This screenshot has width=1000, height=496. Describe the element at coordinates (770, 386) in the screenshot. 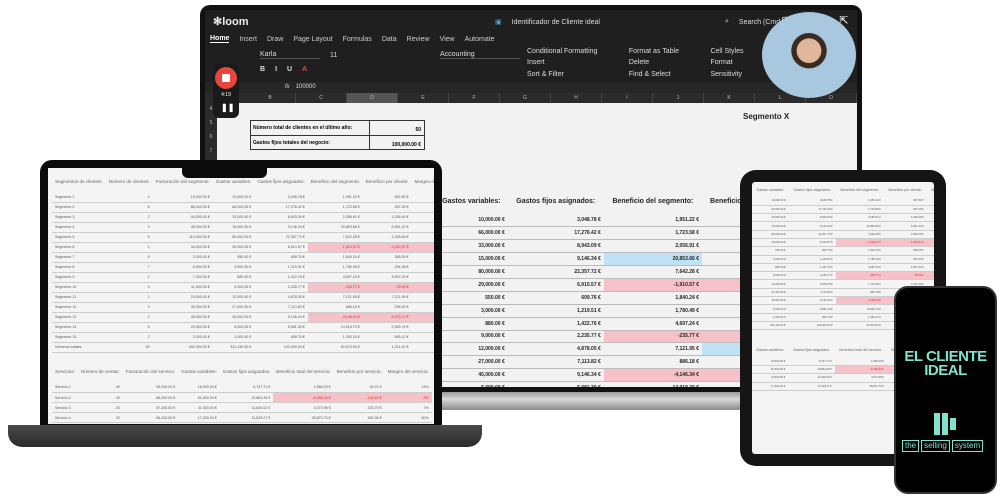

I see `table-cell: 17,000.00 €` at that location.